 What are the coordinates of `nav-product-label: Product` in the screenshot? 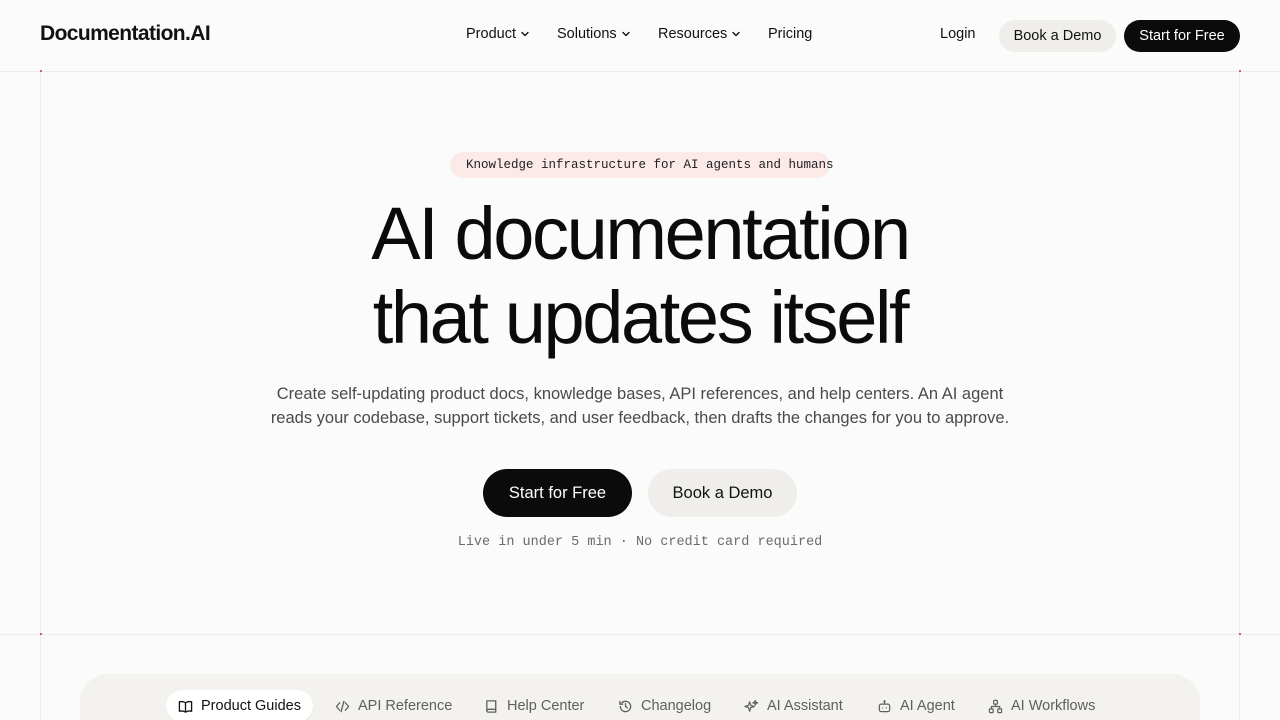 It's located at (491, 34).